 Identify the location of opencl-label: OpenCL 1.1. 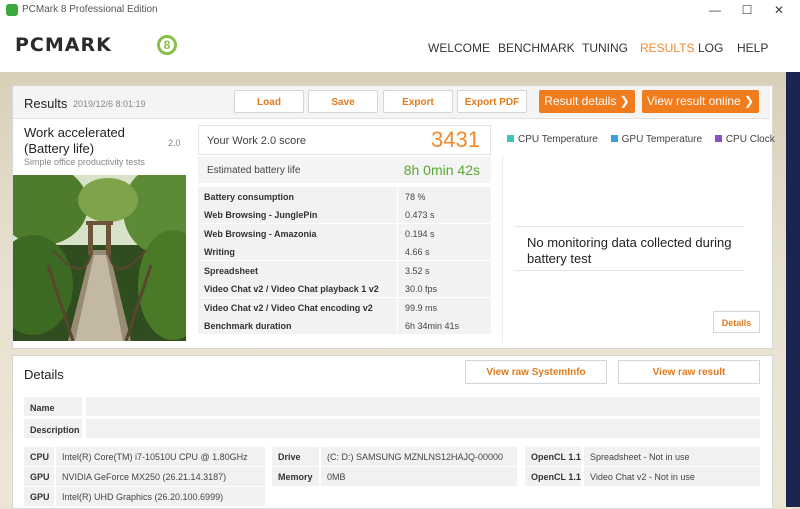
(556, 457).